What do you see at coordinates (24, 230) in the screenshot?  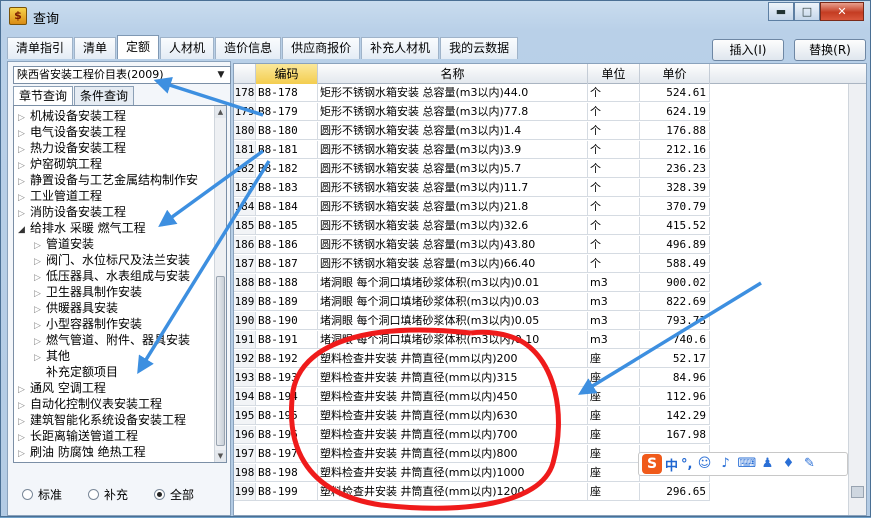 I see `expanded-arrow-icon: ◢` at bounding box center [24, 230].